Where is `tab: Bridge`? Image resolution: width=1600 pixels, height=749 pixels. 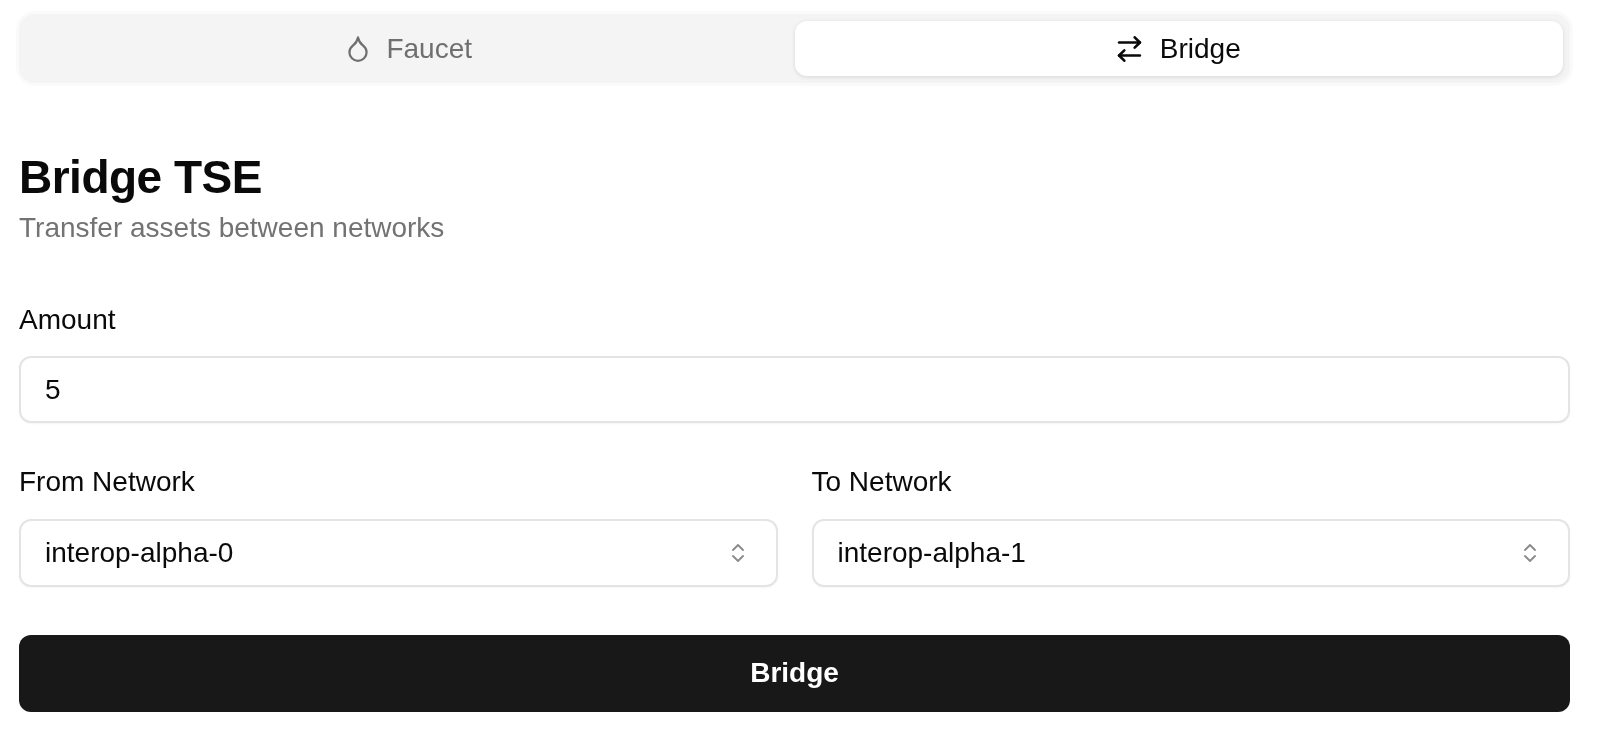
tab: Bridge is located at coordinates (1178, 48).